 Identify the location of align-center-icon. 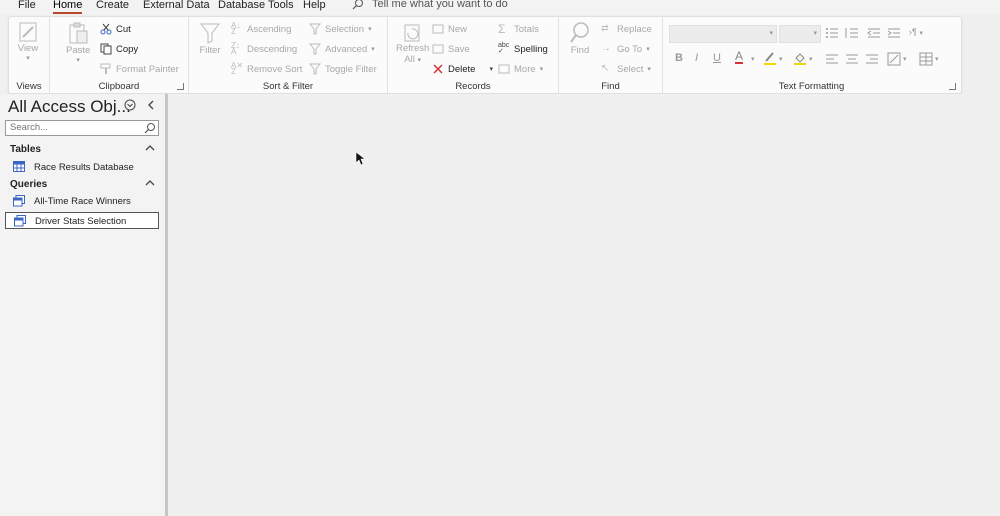
(852, 59).